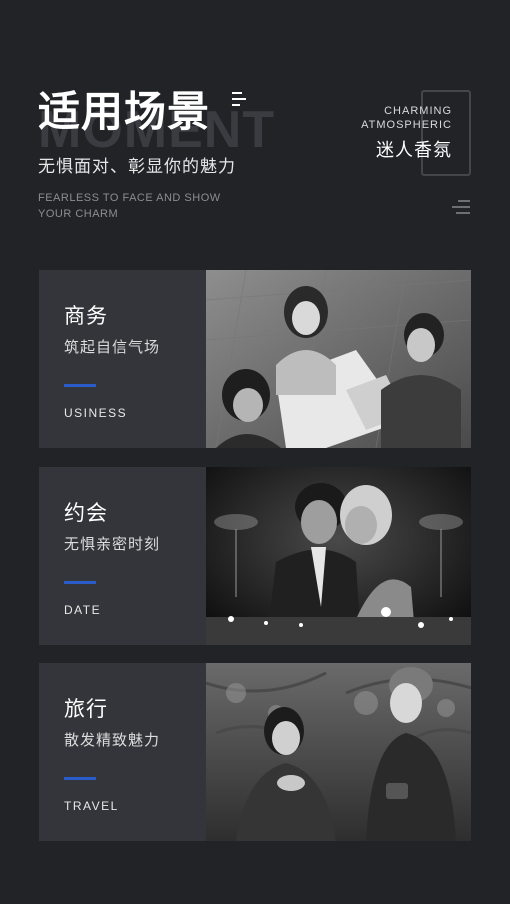 The height and width of the screenshot is (904, 510). Describe the element at coordinates (86, 316) in the screenshot. I see `scene-label: 商务` at that location.